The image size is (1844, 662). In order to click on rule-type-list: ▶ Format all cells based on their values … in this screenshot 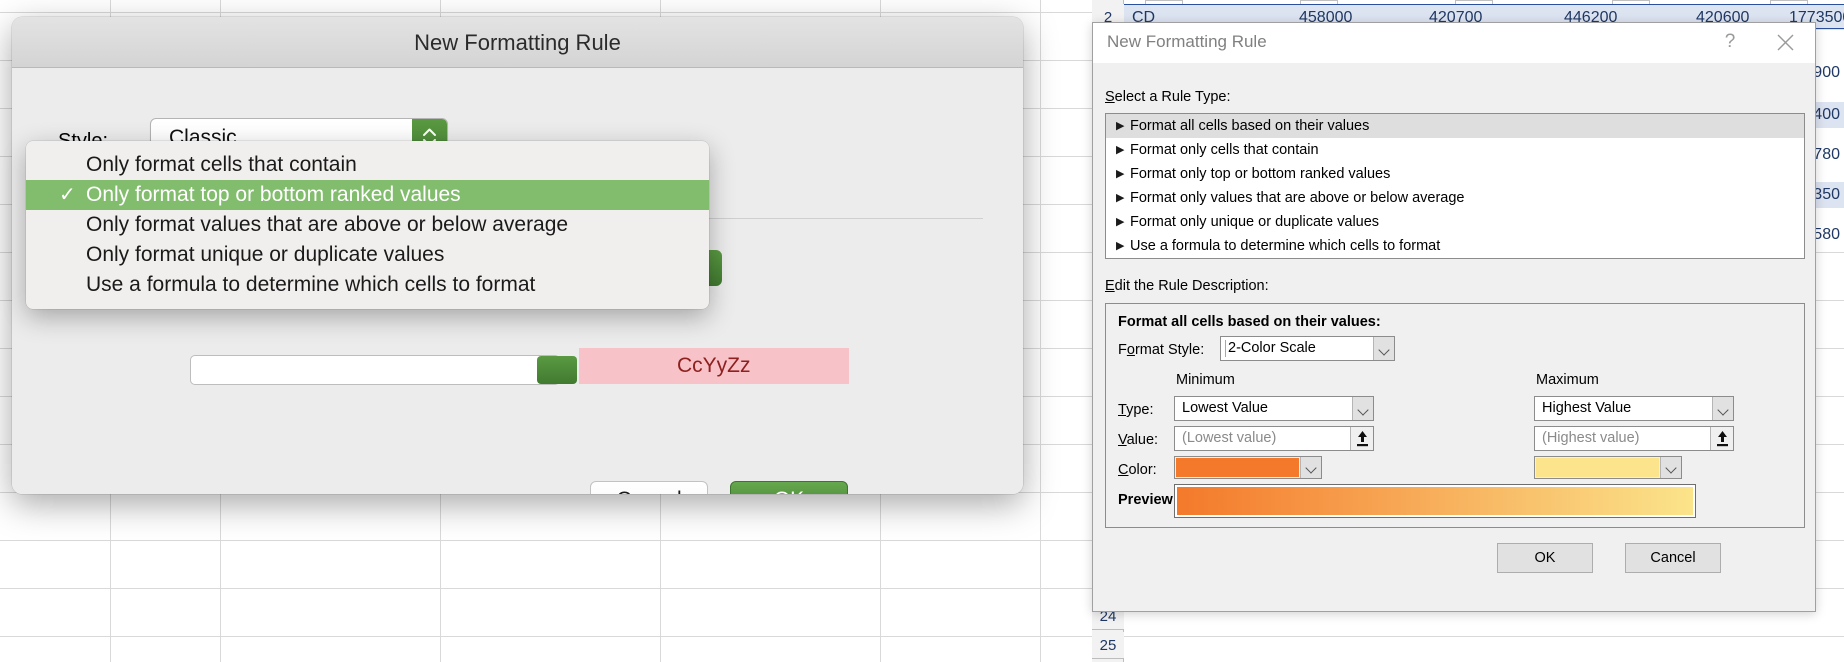, I will do `click(1455, 186)`.